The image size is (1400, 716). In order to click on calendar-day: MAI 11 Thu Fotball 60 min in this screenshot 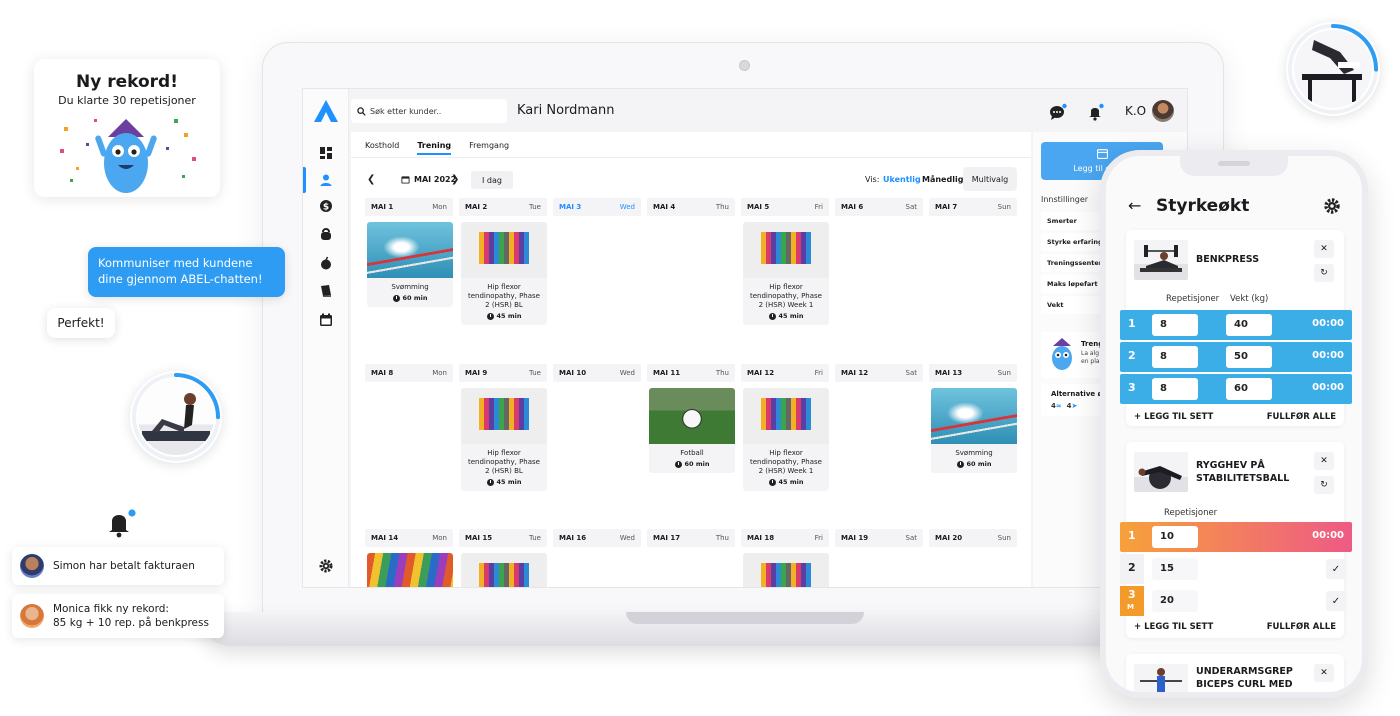, I will do `click(691, 439)`.